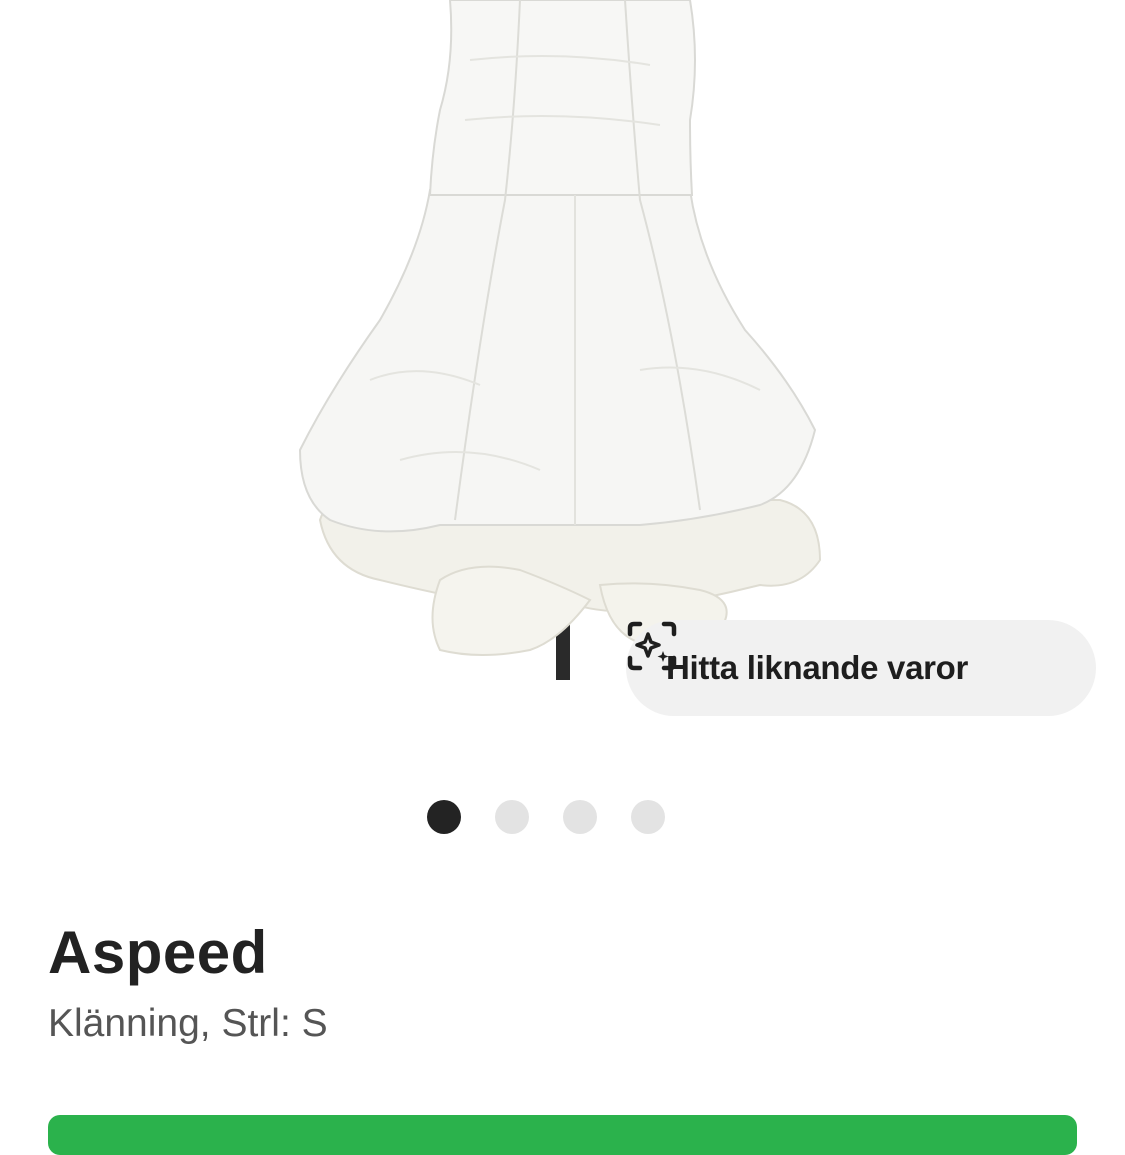 The width and height of the screenshot is (1125, 1155). Describe the element at coordinates (652, 646) in the screenshot. I see `visual-search-sparkle-icon` at that location.